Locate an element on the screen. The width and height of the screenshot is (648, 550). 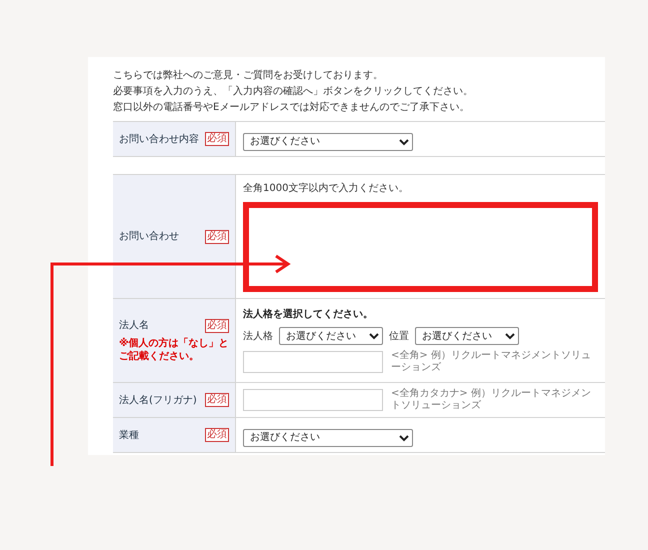
field-label: お問い合わせ内容 is located at coordinates (159, 139).